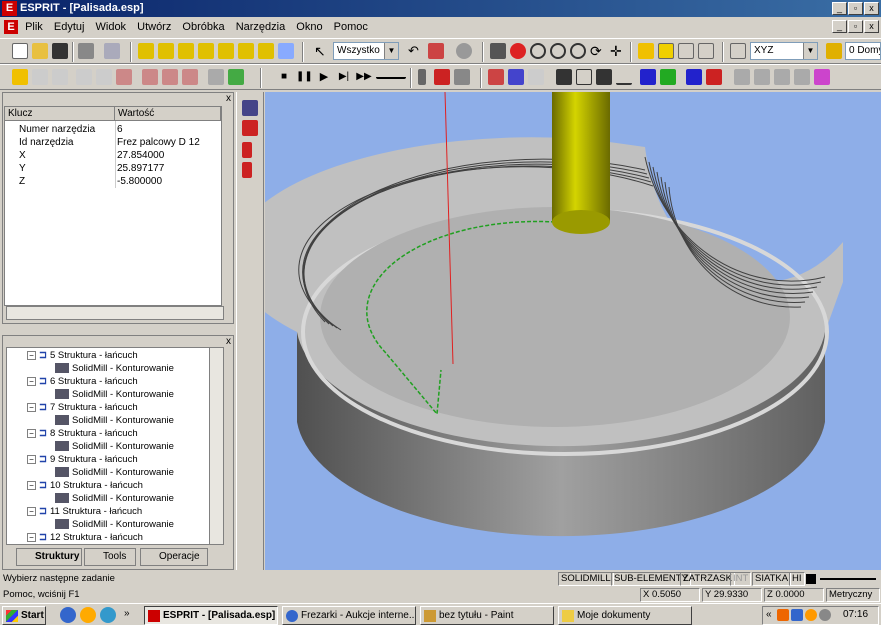 This screenshot has height=625, width=881. I want to click on indicator-subelements: SUB-ELEMENTY, so click(651, 579).